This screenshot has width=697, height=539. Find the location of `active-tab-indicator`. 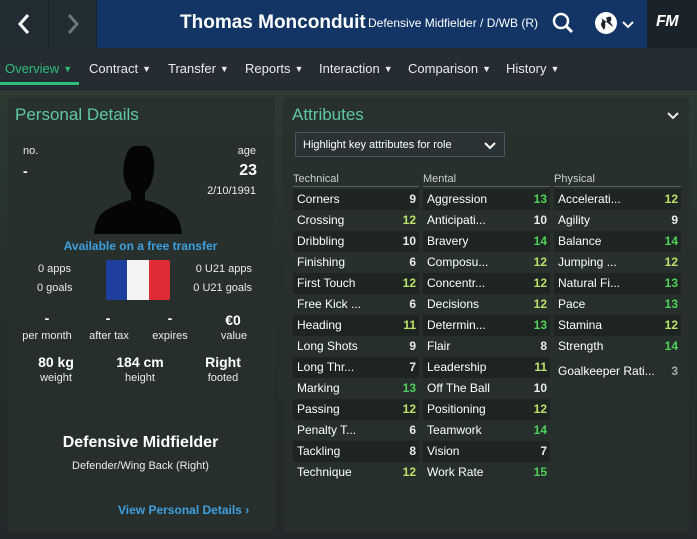

active-tab-indicator is located at coordinates (39, 83).